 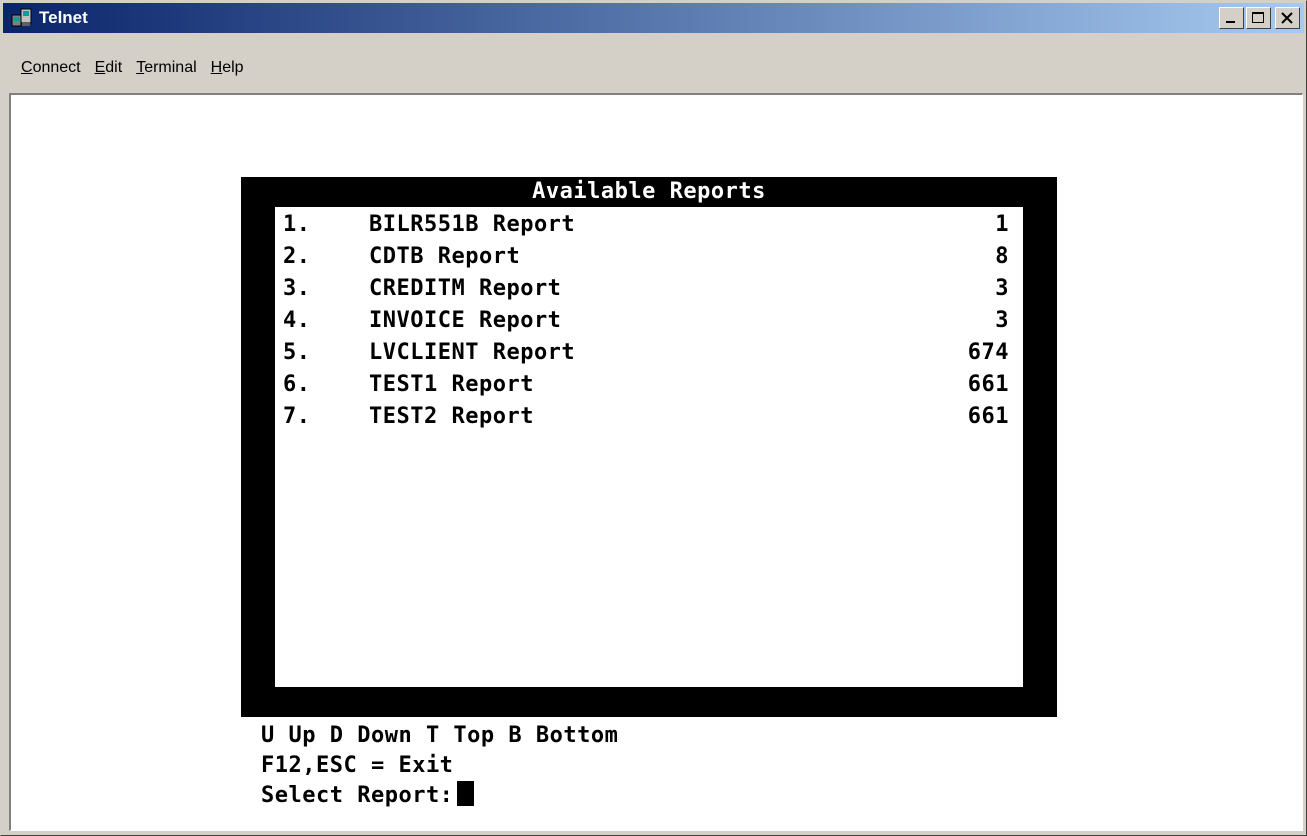 I want to click on report-name: LVCLIENT Report, so click(x=472, y=352).